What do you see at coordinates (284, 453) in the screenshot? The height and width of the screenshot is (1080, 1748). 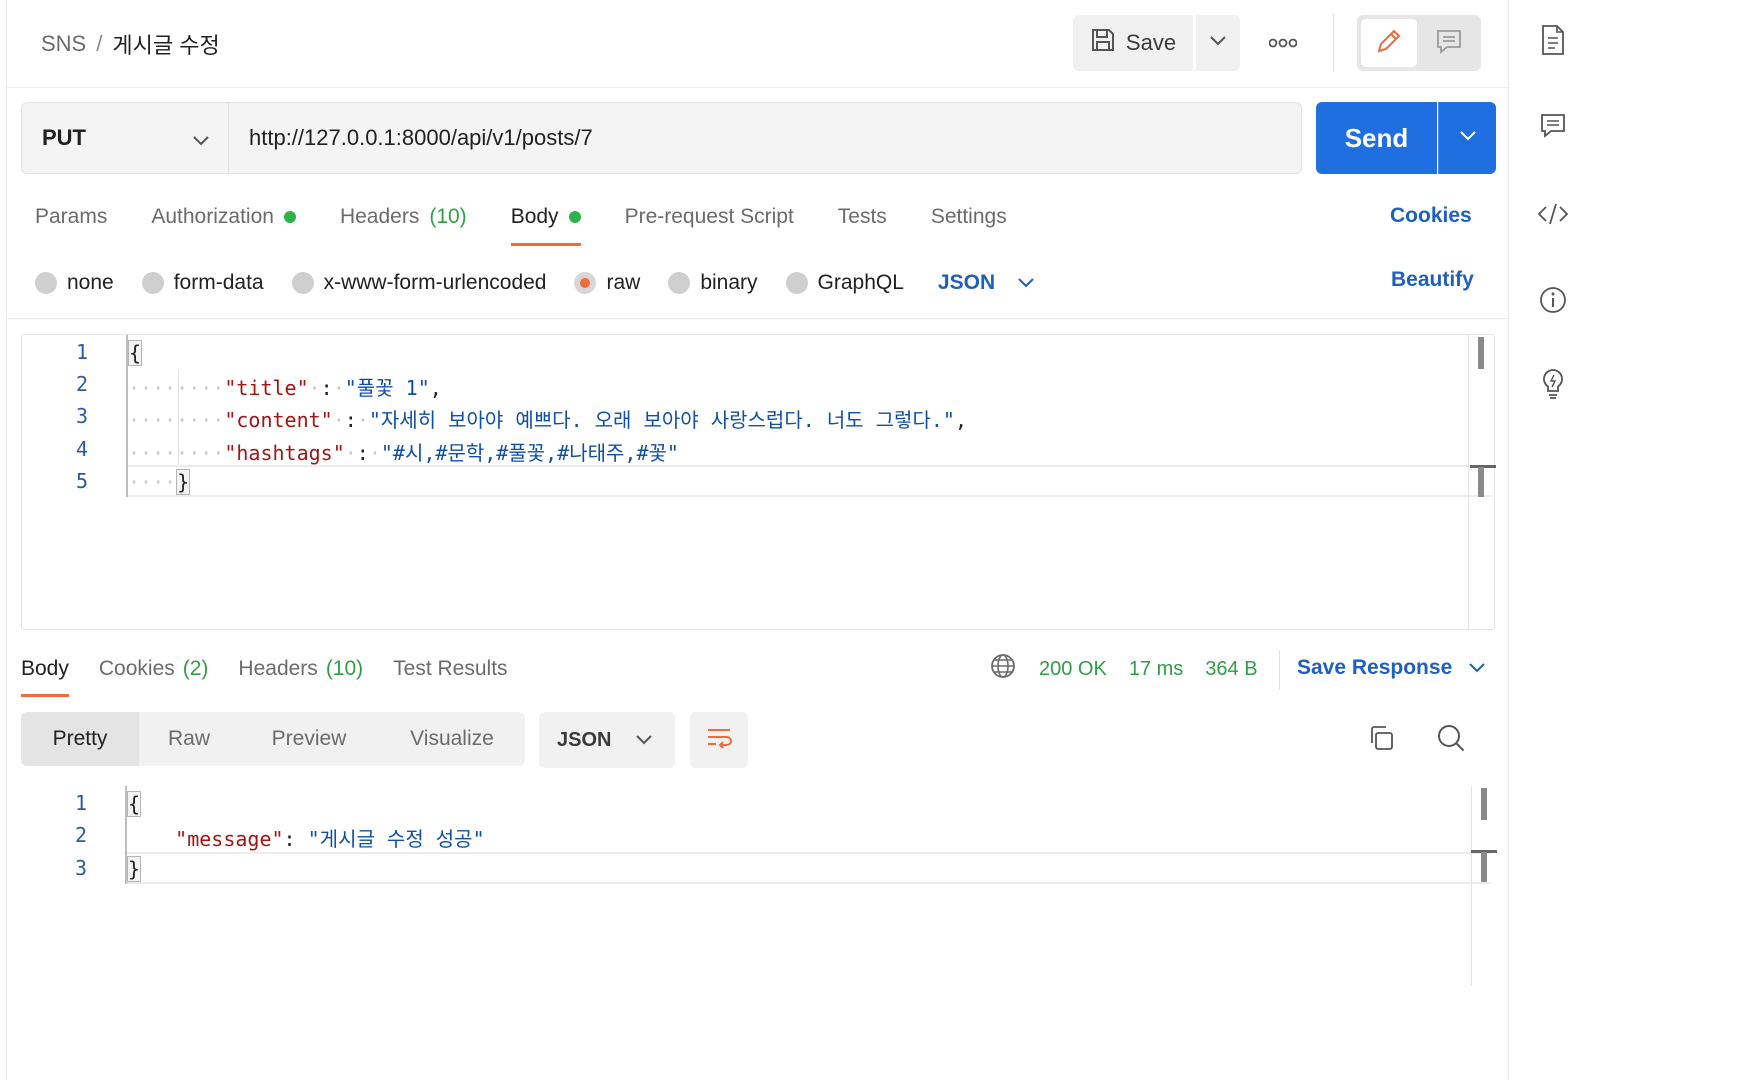 I see `json-key: "hashtags"` at bounding box center [284, 453].